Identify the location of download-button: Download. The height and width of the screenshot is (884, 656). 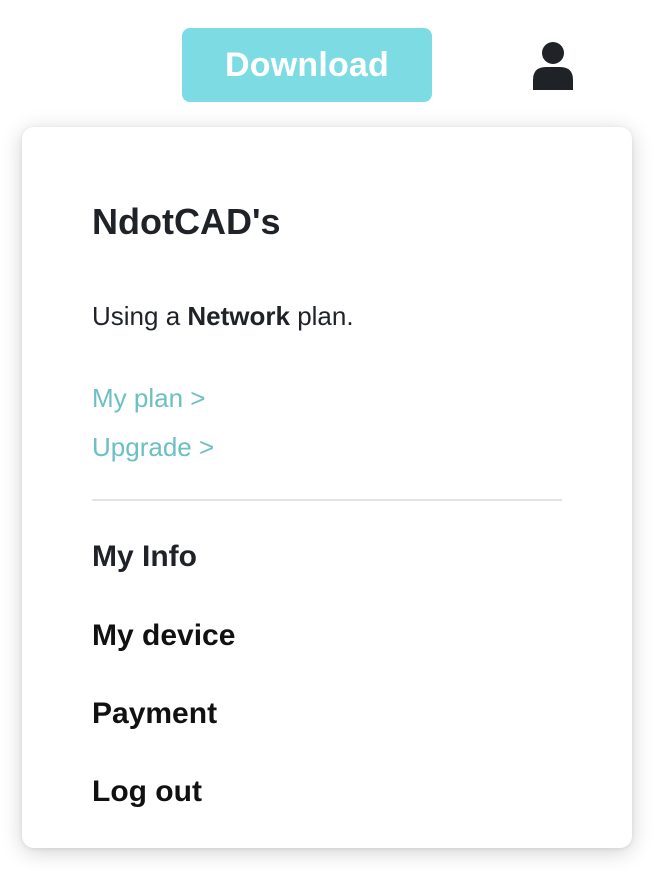
(307, 65).